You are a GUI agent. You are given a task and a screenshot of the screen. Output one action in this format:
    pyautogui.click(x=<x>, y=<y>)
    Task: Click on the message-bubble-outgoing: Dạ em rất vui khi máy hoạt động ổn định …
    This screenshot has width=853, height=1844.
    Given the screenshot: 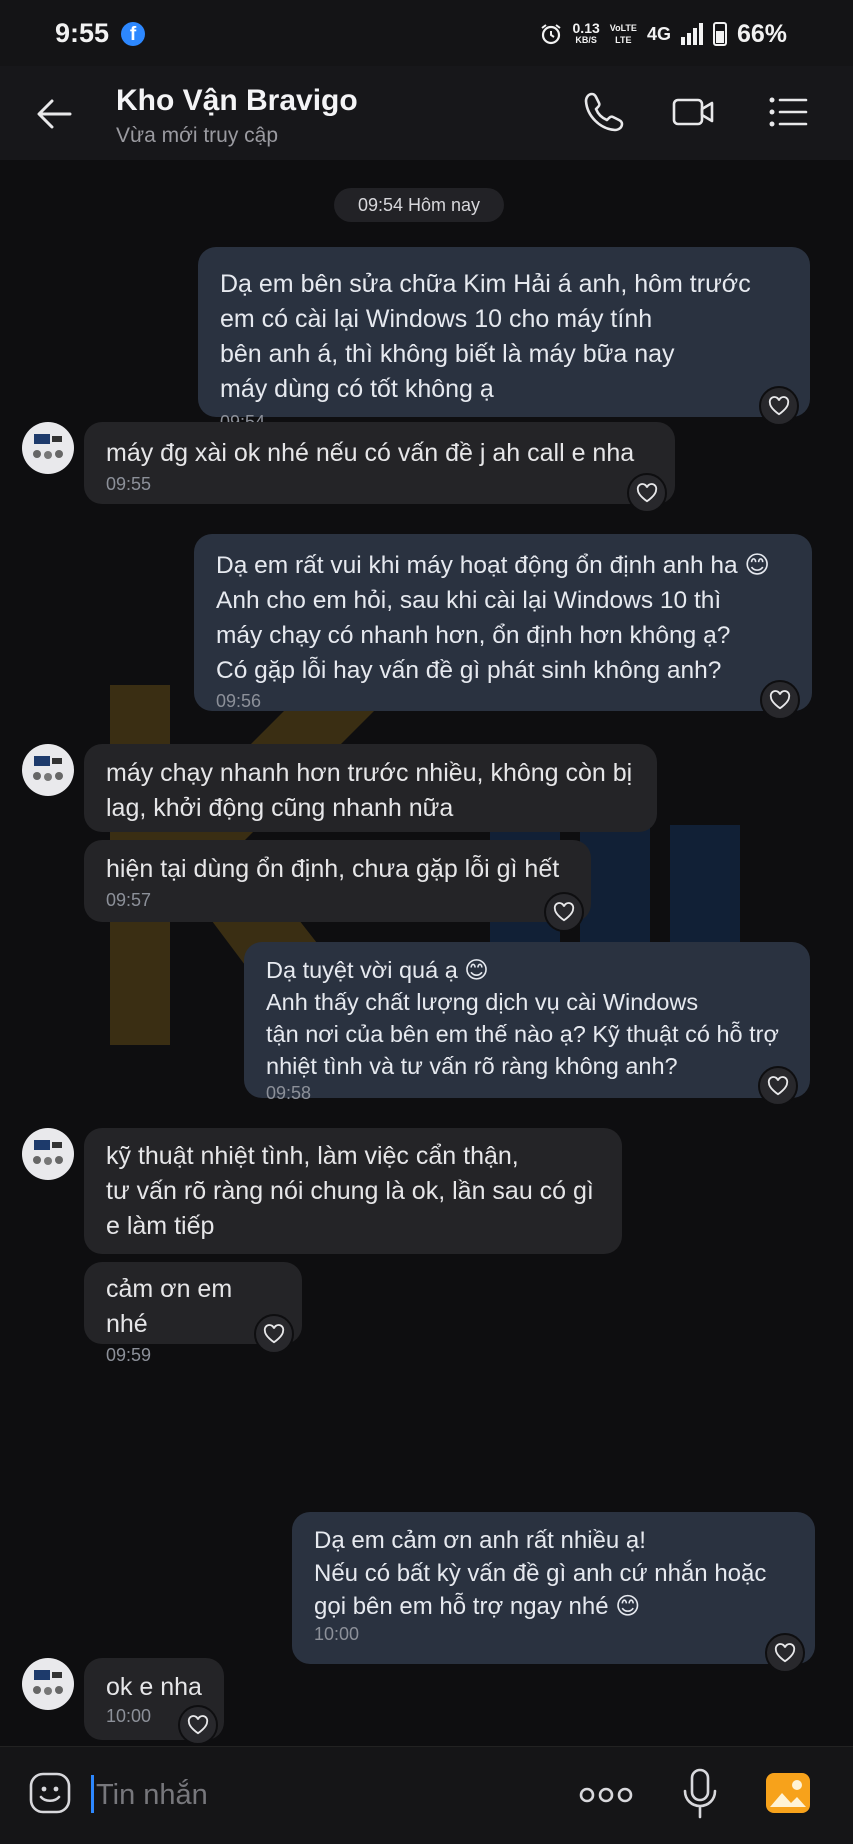 What is the action you would take?
    pyautogui.click(x=503, y=622)
    